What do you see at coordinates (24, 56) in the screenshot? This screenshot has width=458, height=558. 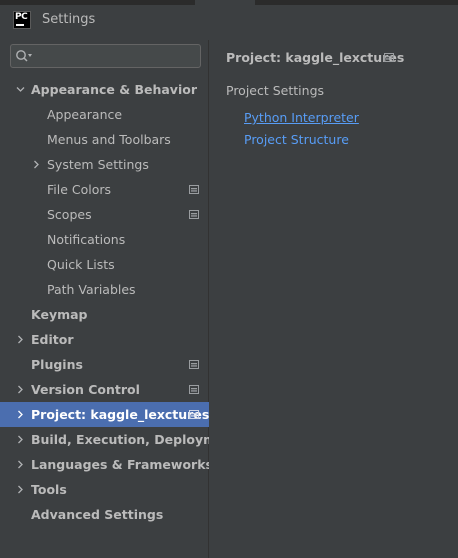 I see `search-icon` at bounding box center [24, 56].